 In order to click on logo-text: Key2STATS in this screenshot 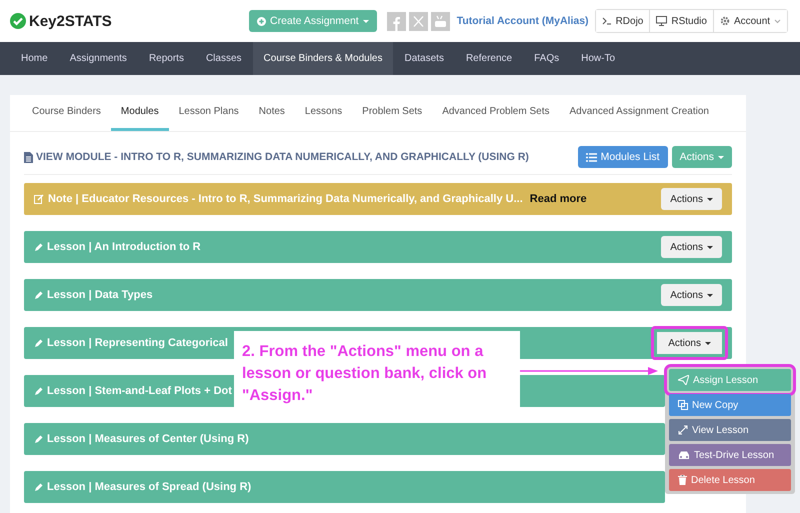, I will do `click(70, 21)`.